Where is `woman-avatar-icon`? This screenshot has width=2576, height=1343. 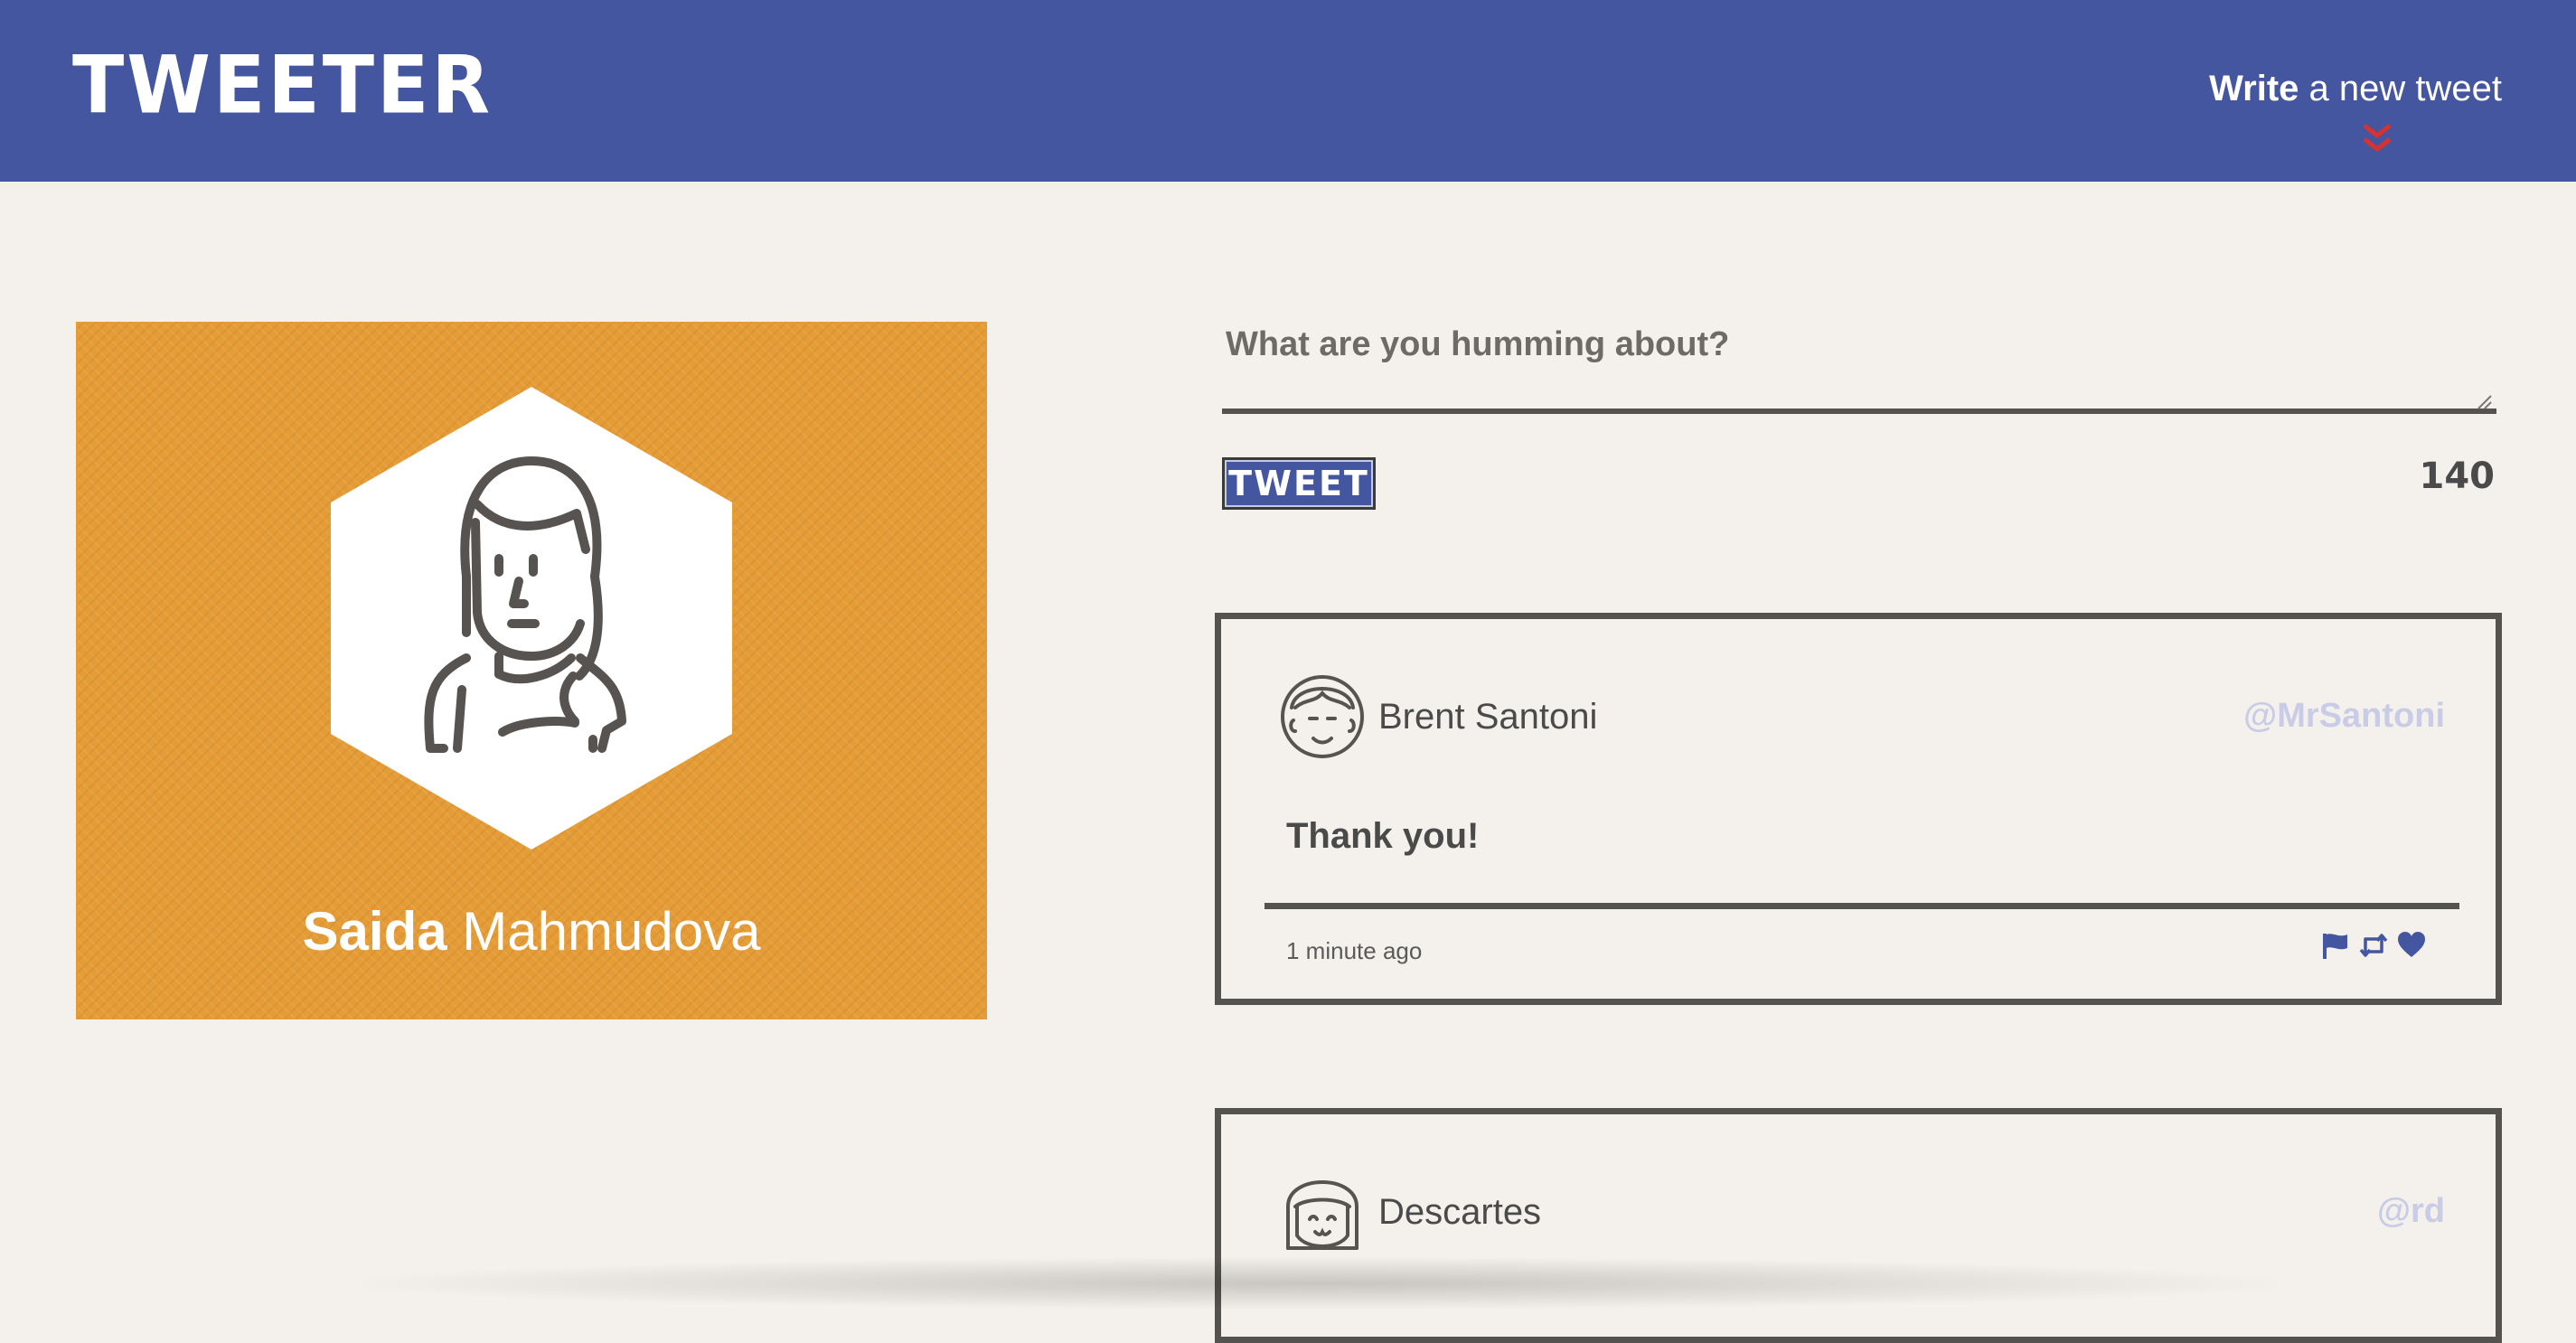 woman-avatar-icon is located at coordinates (531, 618).